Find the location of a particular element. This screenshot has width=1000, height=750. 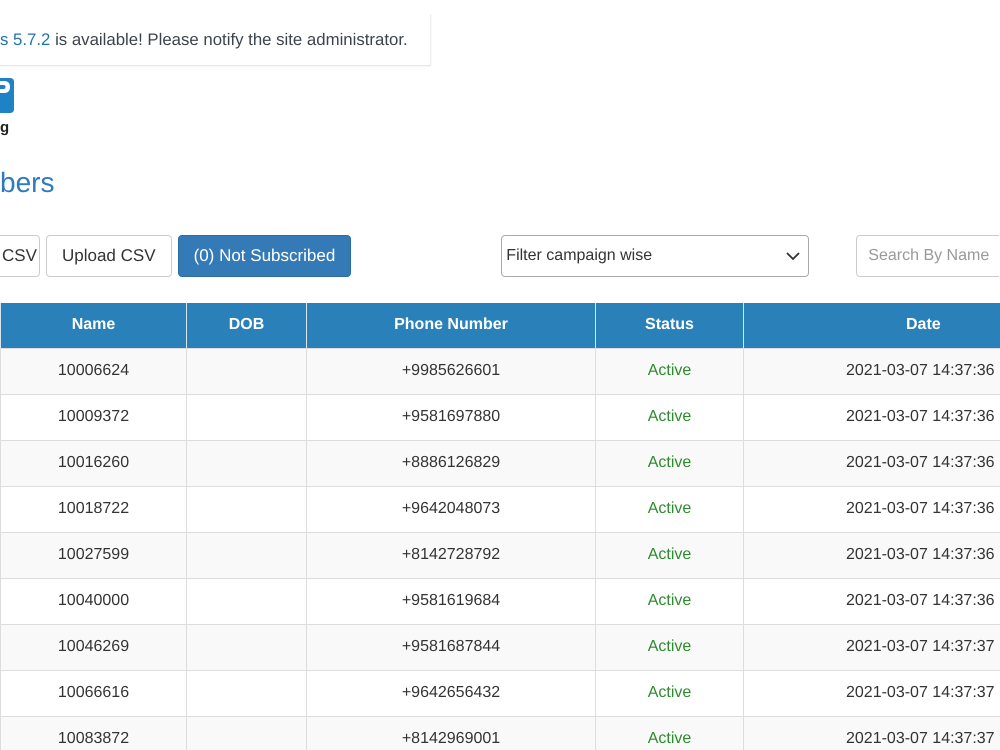

search-field: Search By Name is located at coordinates (928, 256).